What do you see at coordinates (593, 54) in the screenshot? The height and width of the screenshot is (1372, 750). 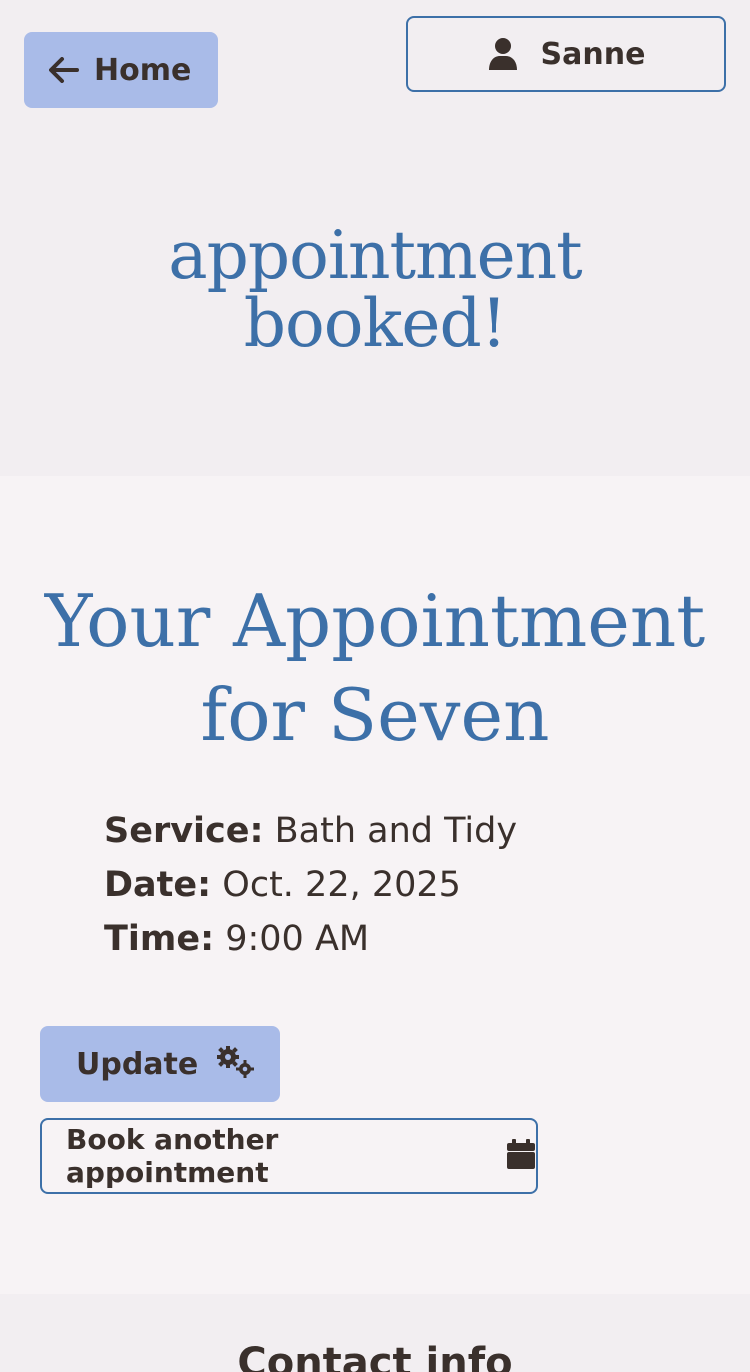 I see `user-name: Sanne` at bounding box center [593, 54].